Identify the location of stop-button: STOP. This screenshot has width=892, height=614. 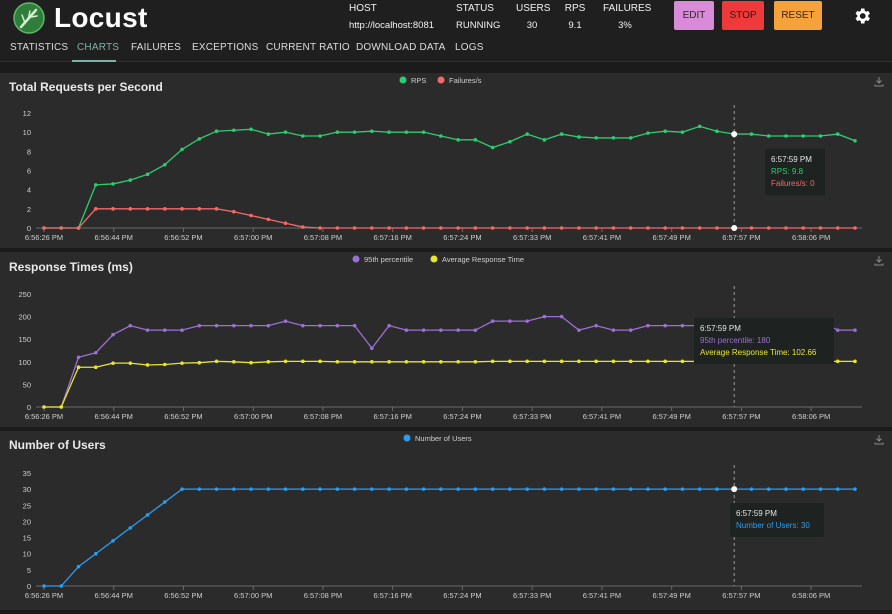
(743, 15).